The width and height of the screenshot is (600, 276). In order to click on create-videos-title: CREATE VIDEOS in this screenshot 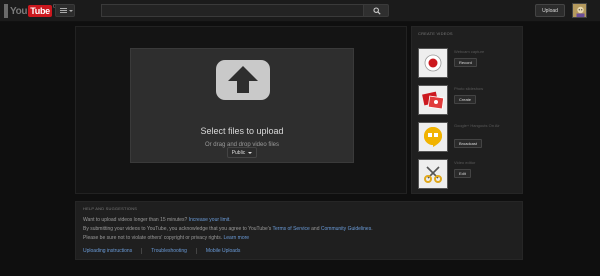, I will do `click(435, 33)`.